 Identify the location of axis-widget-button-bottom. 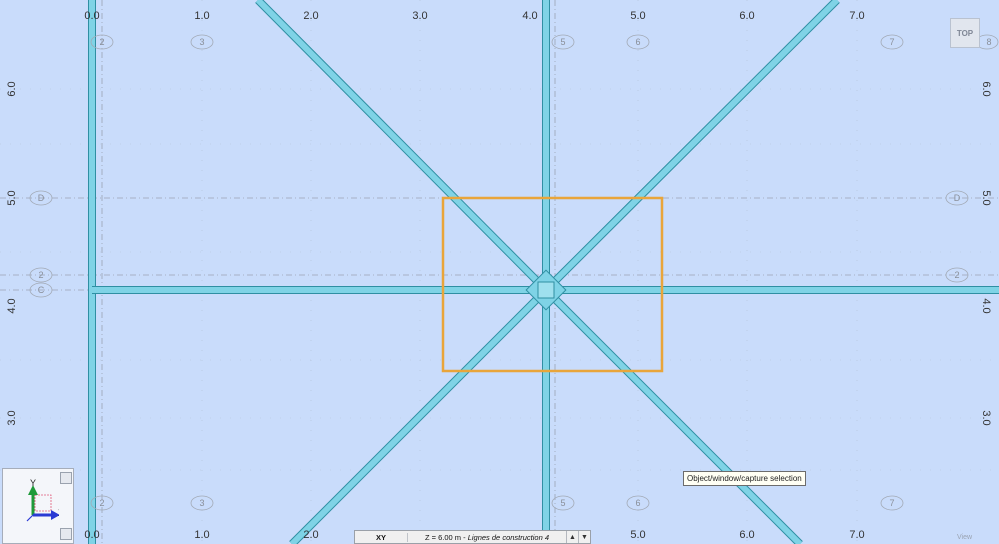
(66, 534).